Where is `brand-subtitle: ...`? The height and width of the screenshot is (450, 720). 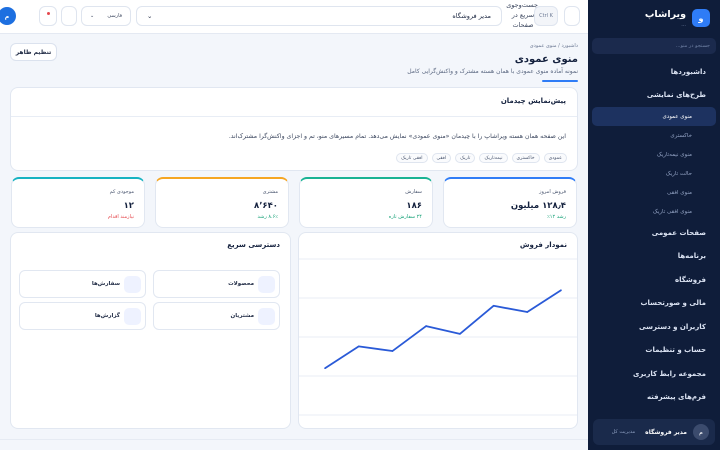
brand-subtitle: ... is located at coordinates (683, 24).